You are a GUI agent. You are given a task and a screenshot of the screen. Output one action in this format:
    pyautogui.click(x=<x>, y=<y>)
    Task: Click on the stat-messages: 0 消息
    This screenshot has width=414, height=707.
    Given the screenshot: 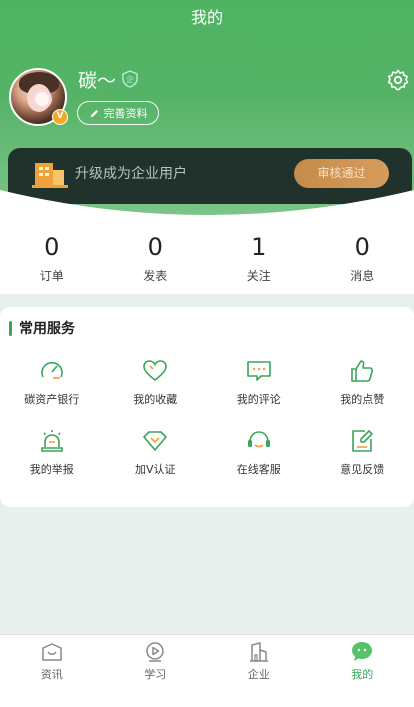 What is the action you would take?
    pyautogui.click(x=362, y=258)
    